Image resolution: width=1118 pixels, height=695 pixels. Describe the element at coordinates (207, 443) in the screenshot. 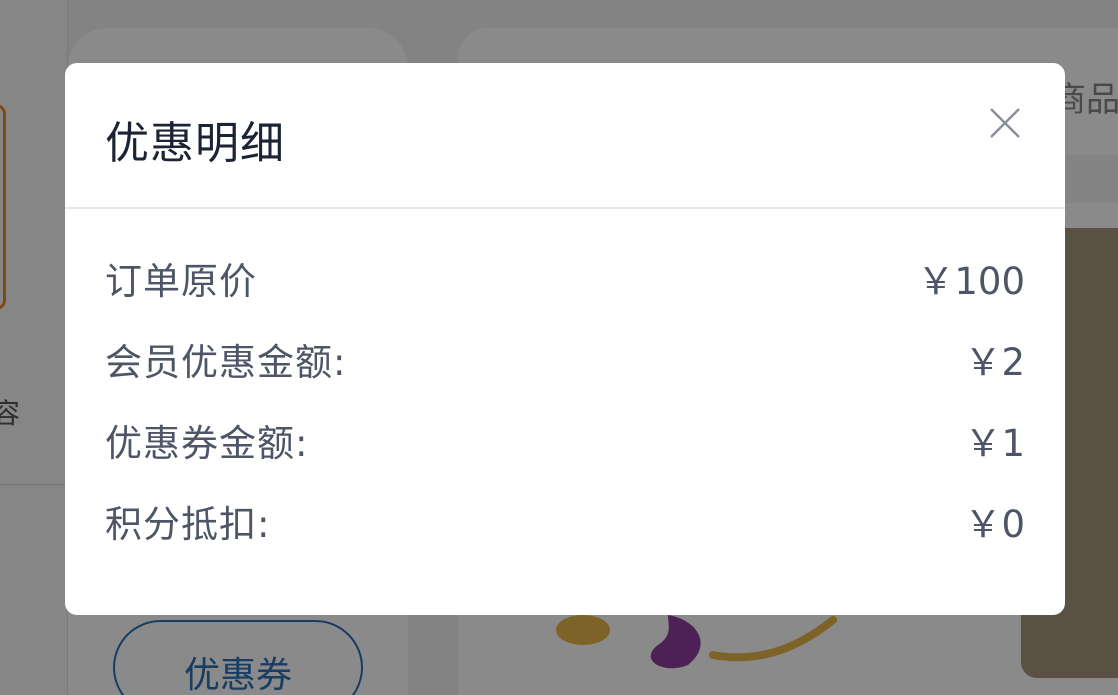

I see `row-label: 优惠券金额:` at that location.